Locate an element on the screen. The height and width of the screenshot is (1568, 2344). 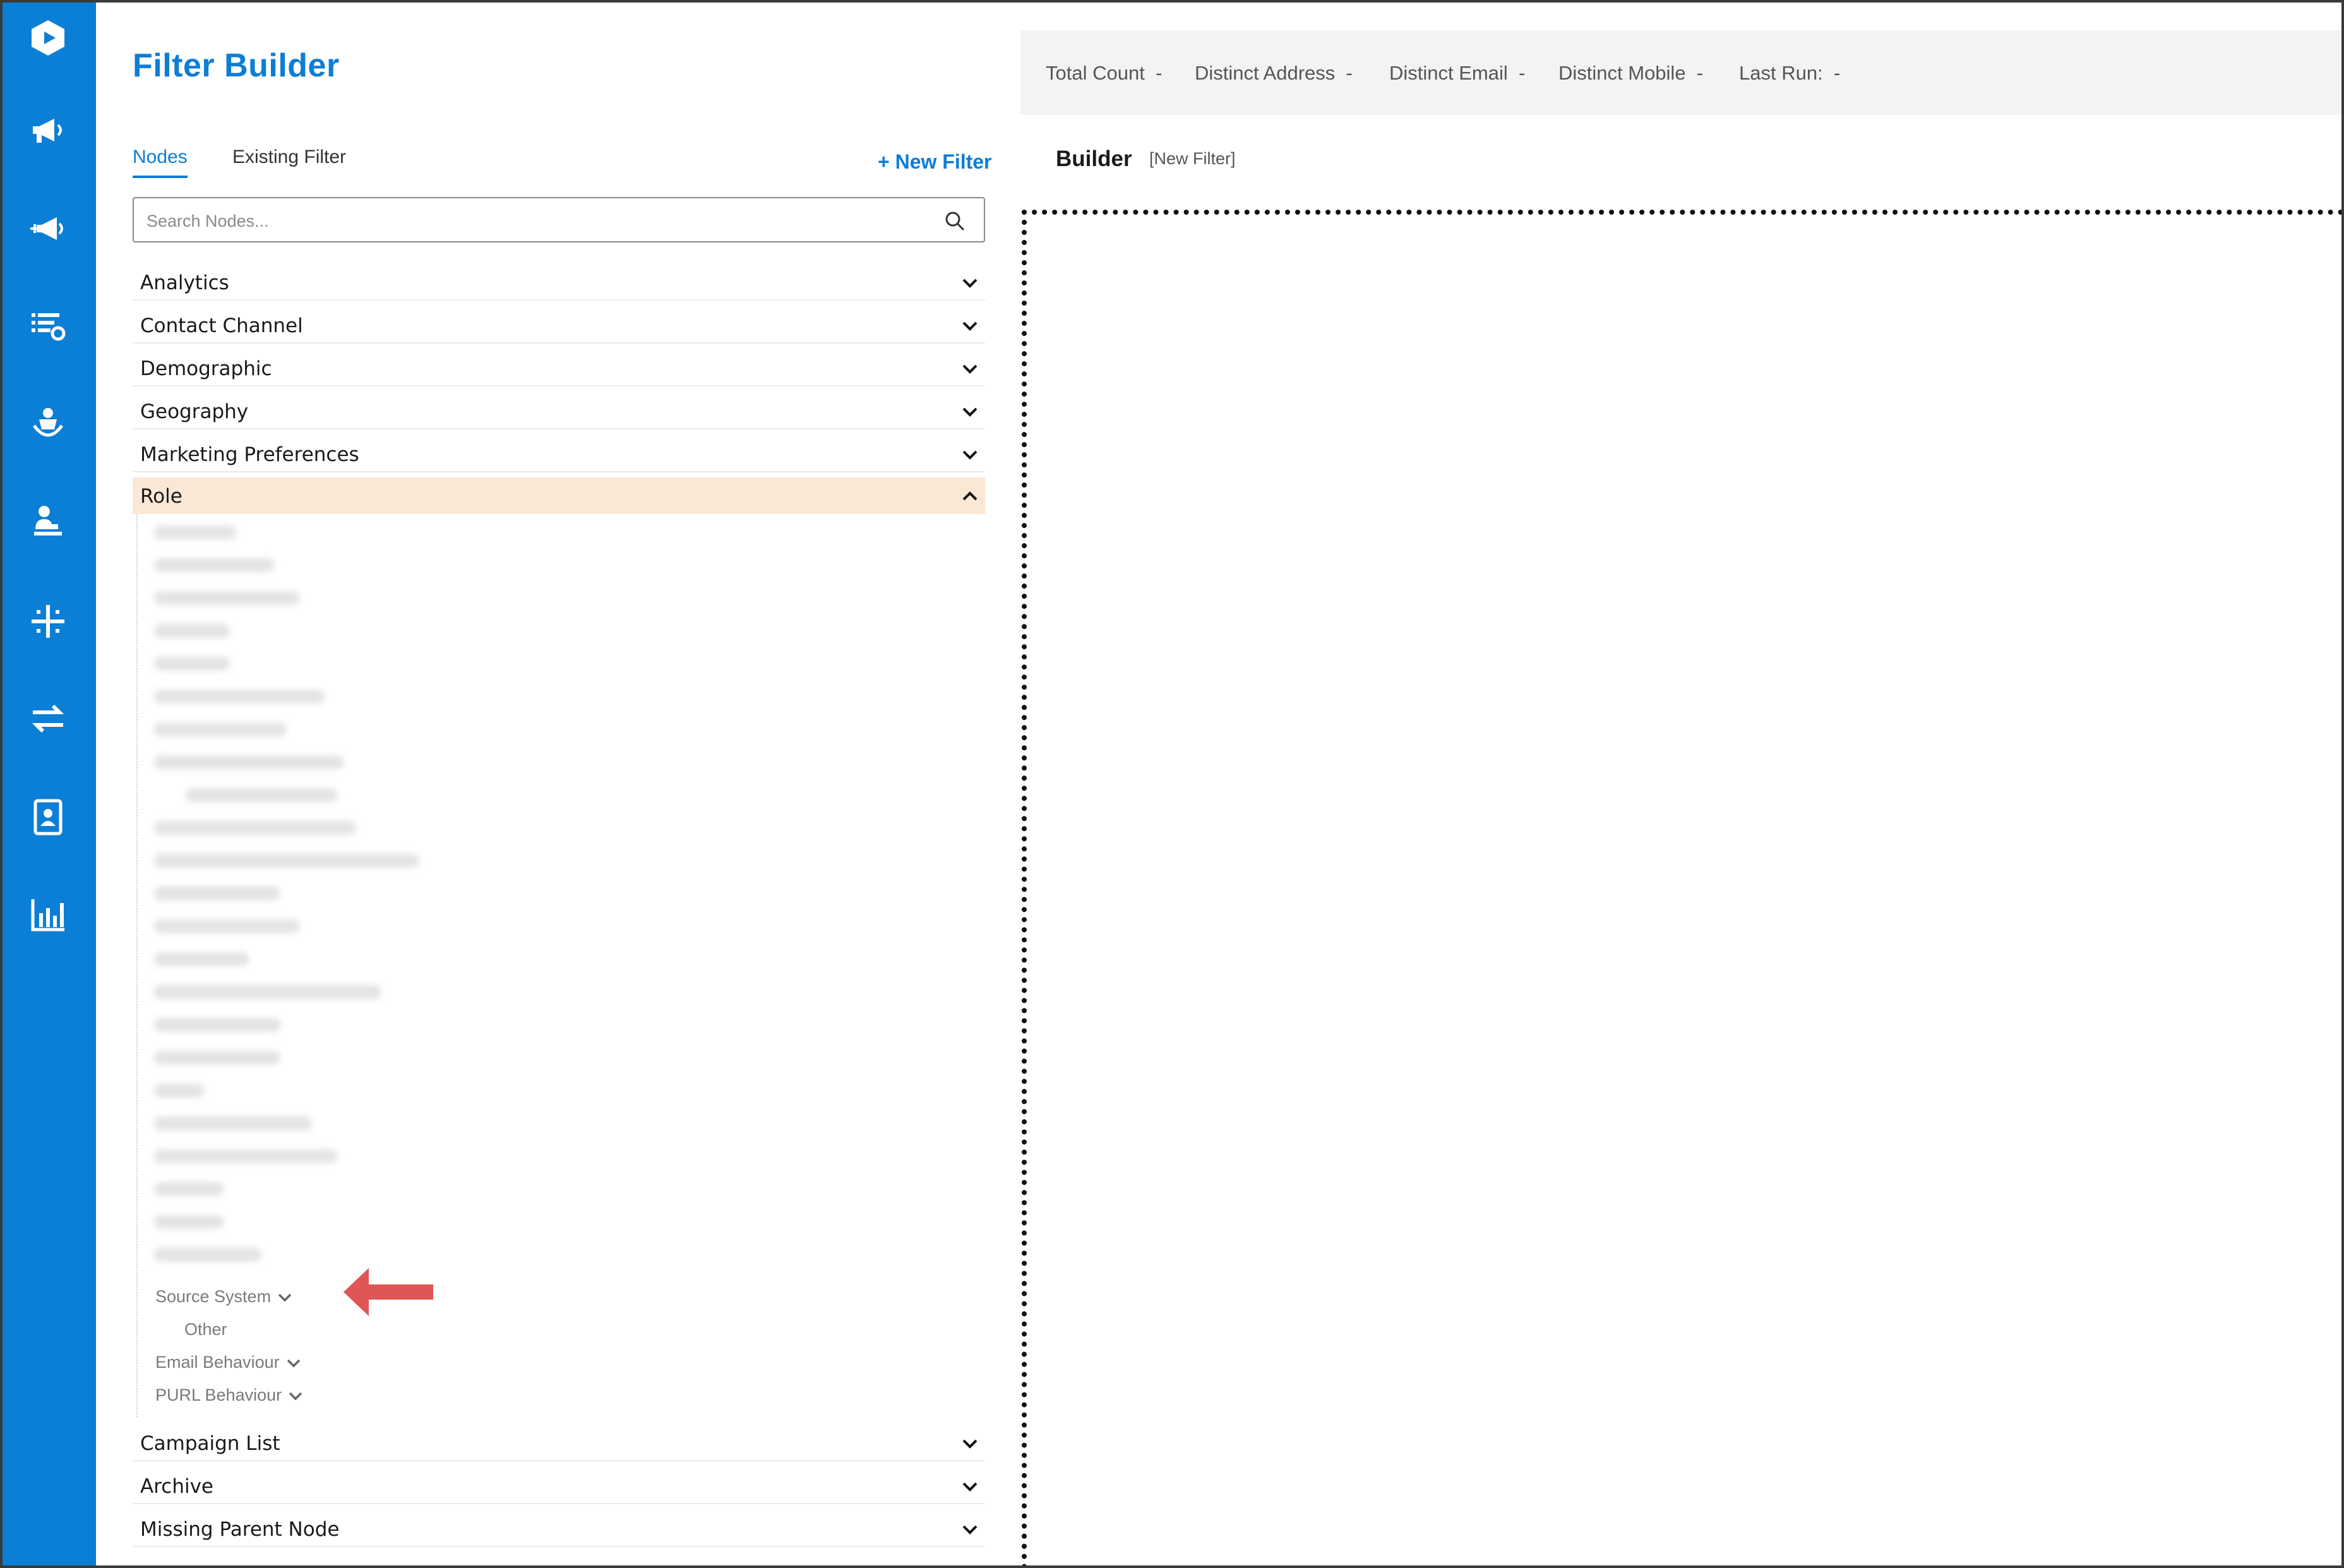
stat-distinct-mobile: Distinct Mobile - is located at coordinates (1631, 74).